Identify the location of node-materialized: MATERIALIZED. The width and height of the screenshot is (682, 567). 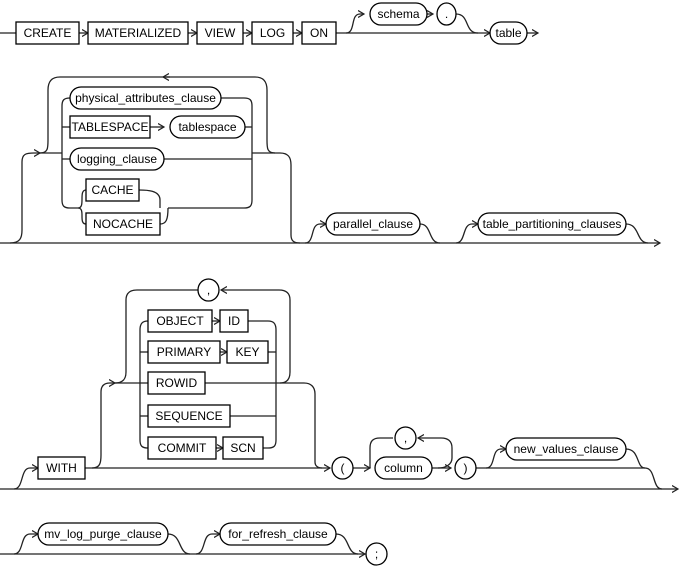
(138, 33).